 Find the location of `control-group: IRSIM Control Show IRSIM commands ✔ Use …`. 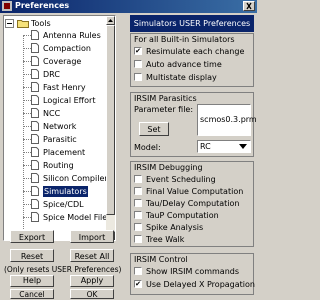

control-group: IRSIM Control Show IRSIM commands ✔ Use … is located at coordinates (192, 274).